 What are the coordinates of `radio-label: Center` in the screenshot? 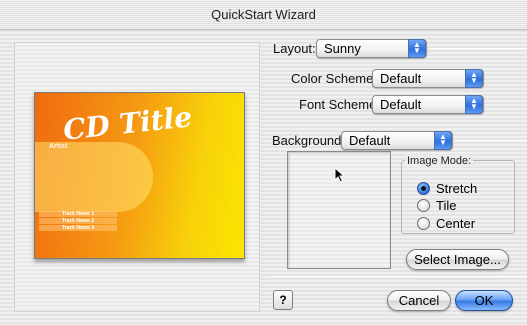 It's located at (456, 223).